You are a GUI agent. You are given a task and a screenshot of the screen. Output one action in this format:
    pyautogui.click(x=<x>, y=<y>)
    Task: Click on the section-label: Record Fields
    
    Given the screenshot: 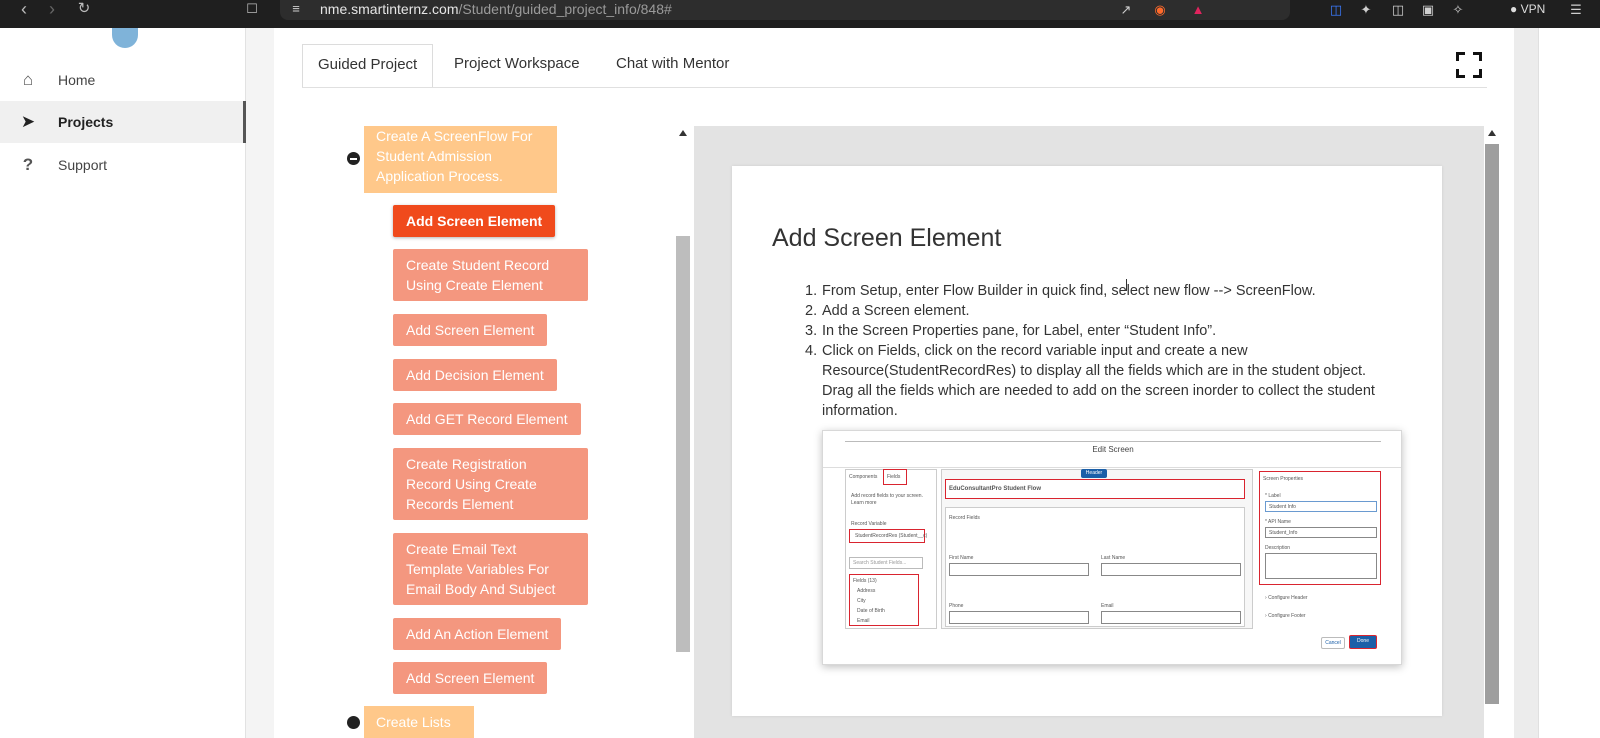 What is the action you would take?
    pyautogui.click(x=964, y=518)
    